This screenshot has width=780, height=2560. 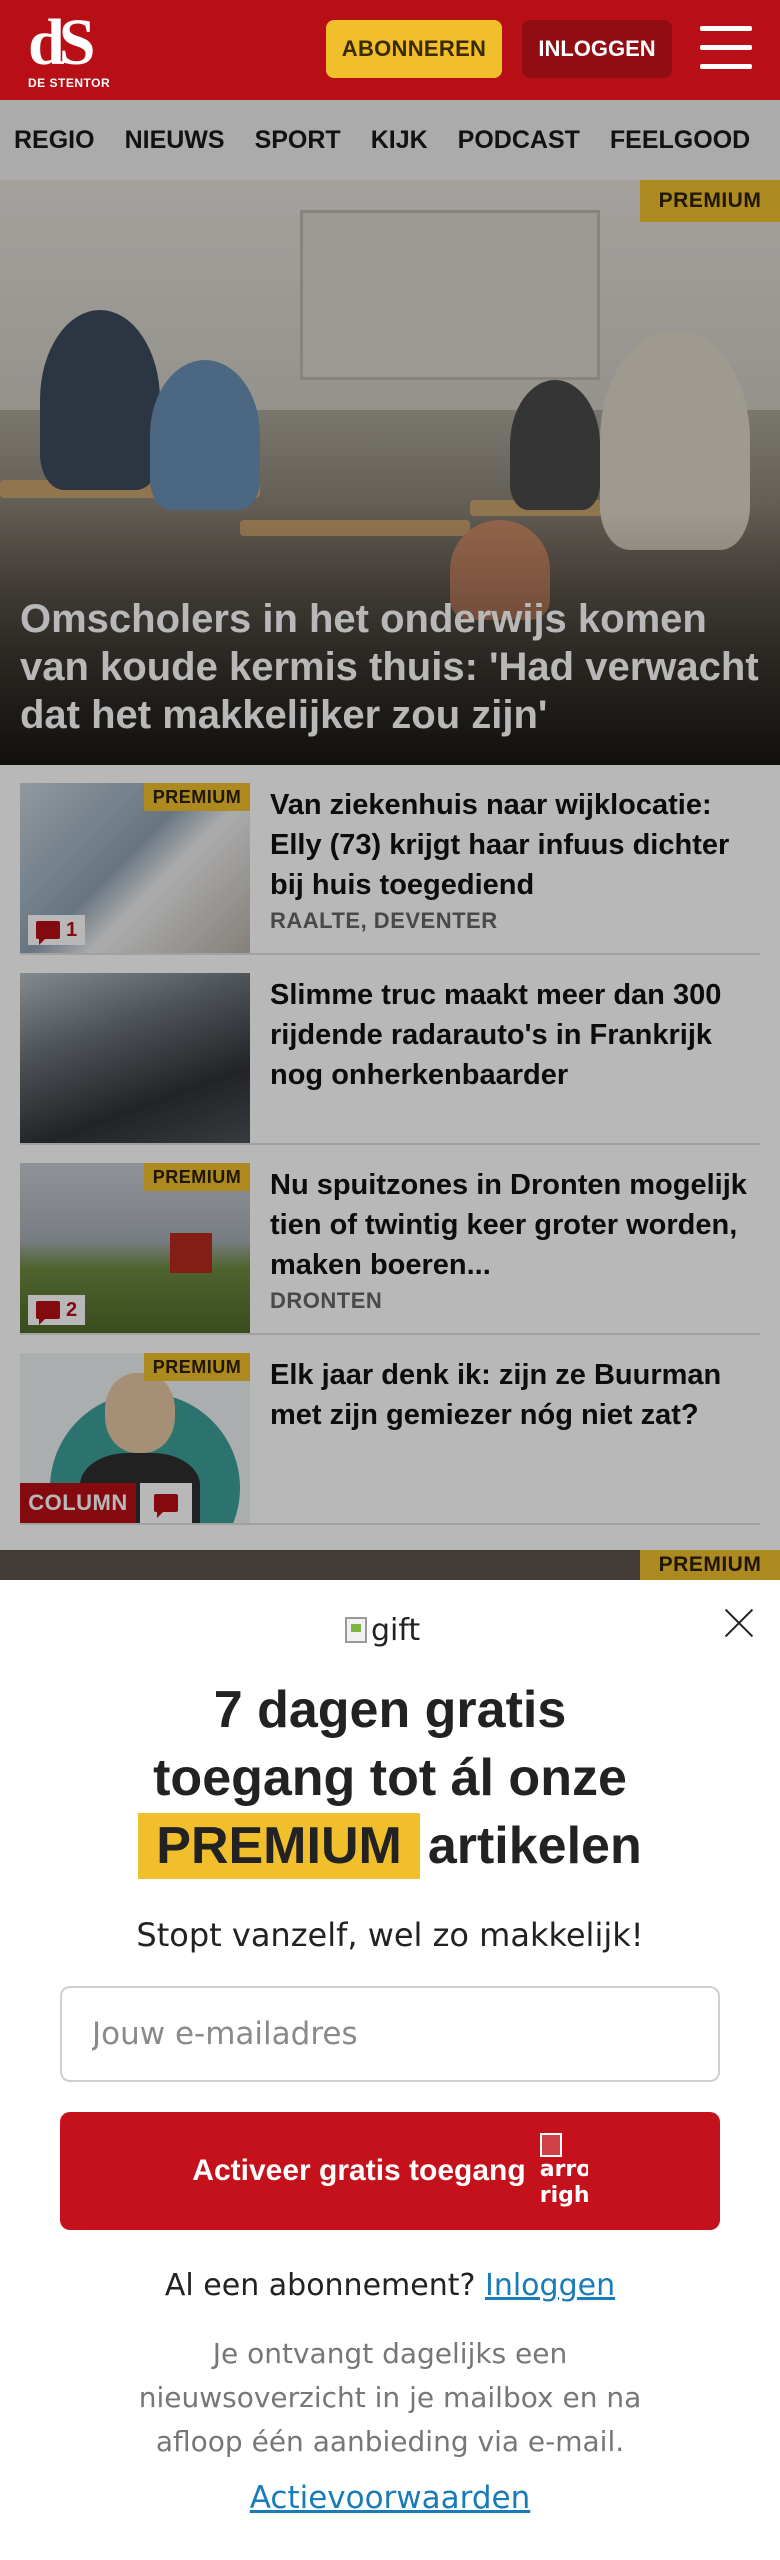 I want to click on site-header: dS DE STENTOR ABONNEREN INLOGGEN, so click(x=390, y=50).